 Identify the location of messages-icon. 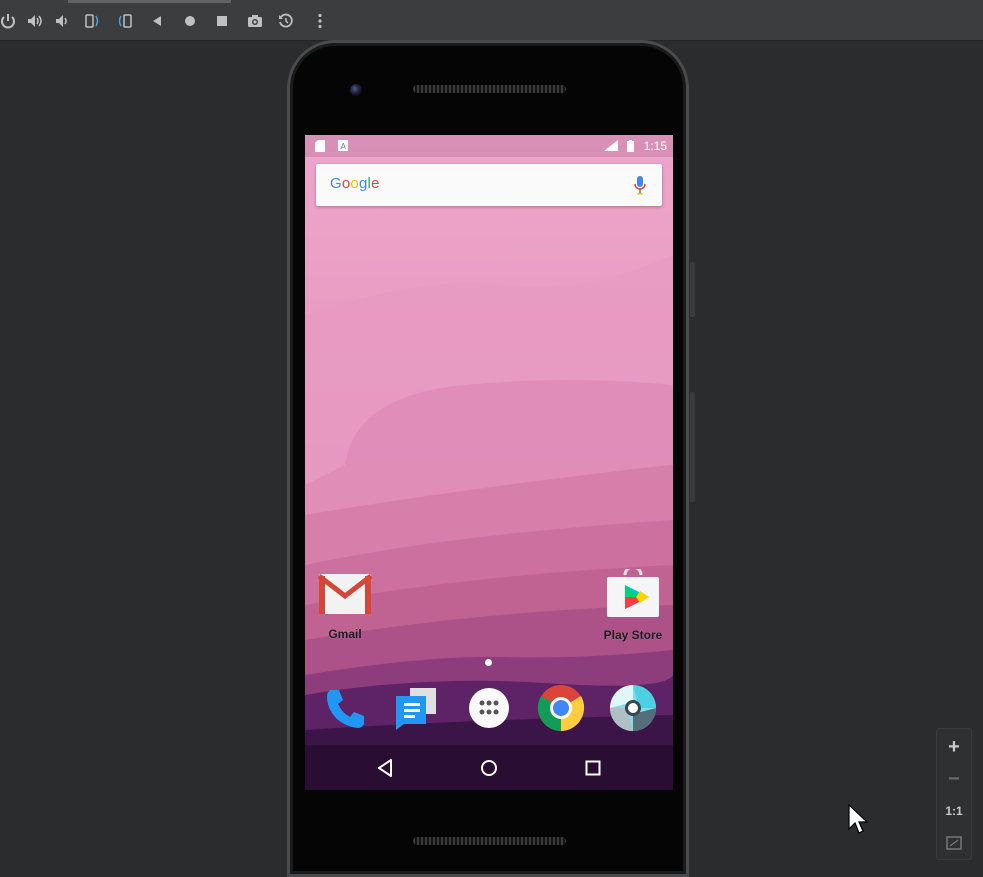
(416, 708).